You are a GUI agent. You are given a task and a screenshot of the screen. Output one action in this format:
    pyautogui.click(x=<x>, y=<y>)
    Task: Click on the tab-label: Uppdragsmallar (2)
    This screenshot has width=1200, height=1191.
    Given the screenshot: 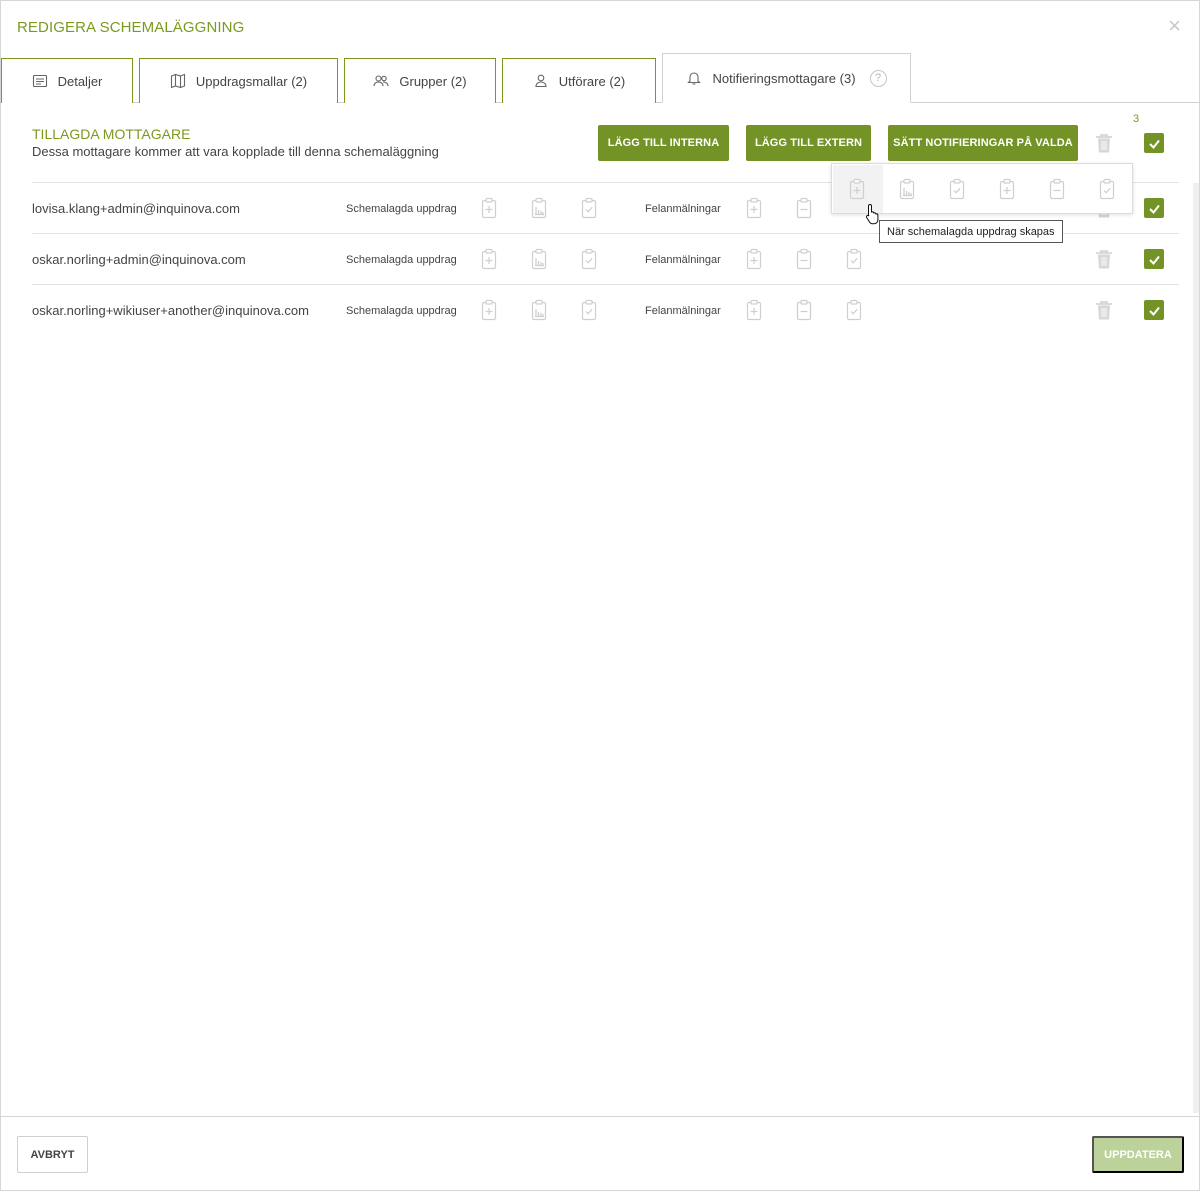 What is the action you would take?
    pyautogui.click(x=251, y=81)
    